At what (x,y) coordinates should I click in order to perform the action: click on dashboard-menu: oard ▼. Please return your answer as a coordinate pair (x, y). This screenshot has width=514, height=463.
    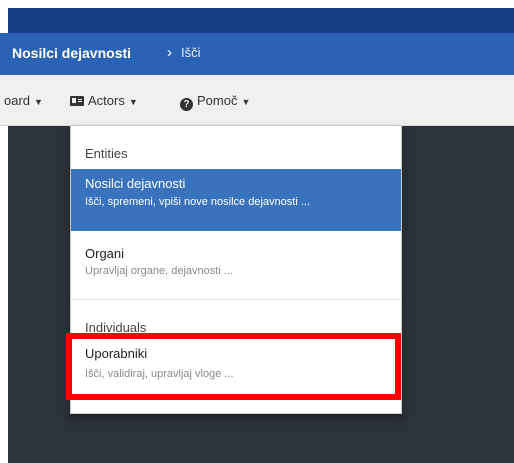
    Looking at the image, I should click on (23, 100).